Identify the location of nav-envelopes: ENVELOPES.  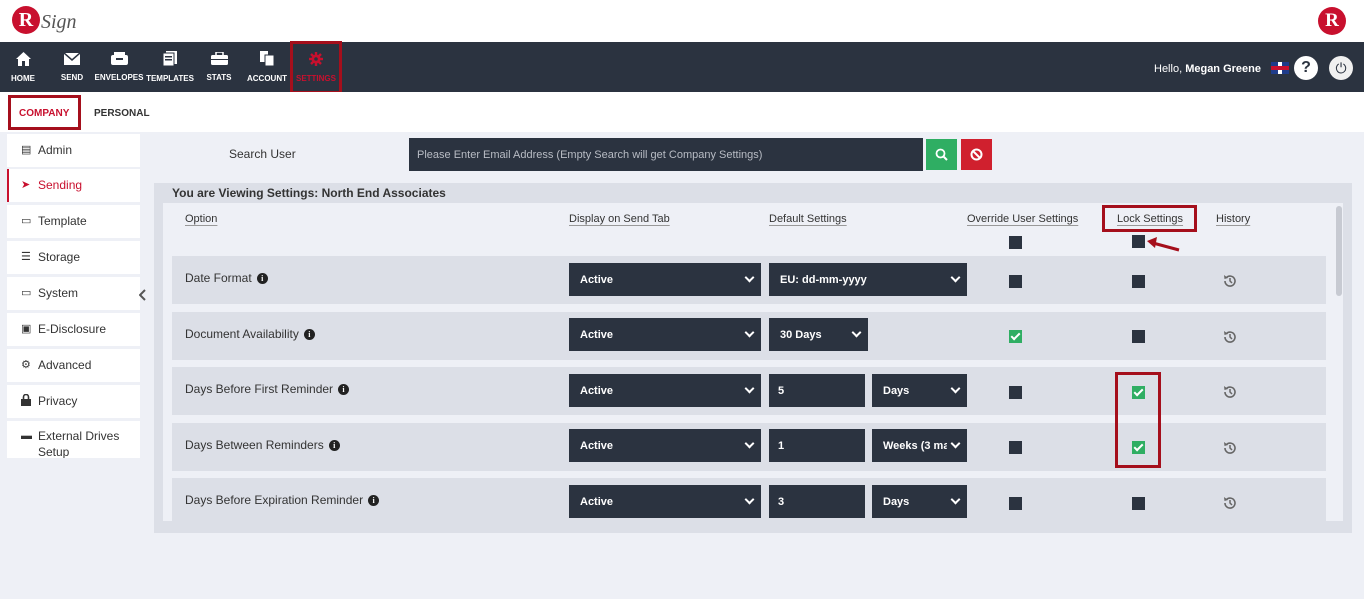
(119, 67).